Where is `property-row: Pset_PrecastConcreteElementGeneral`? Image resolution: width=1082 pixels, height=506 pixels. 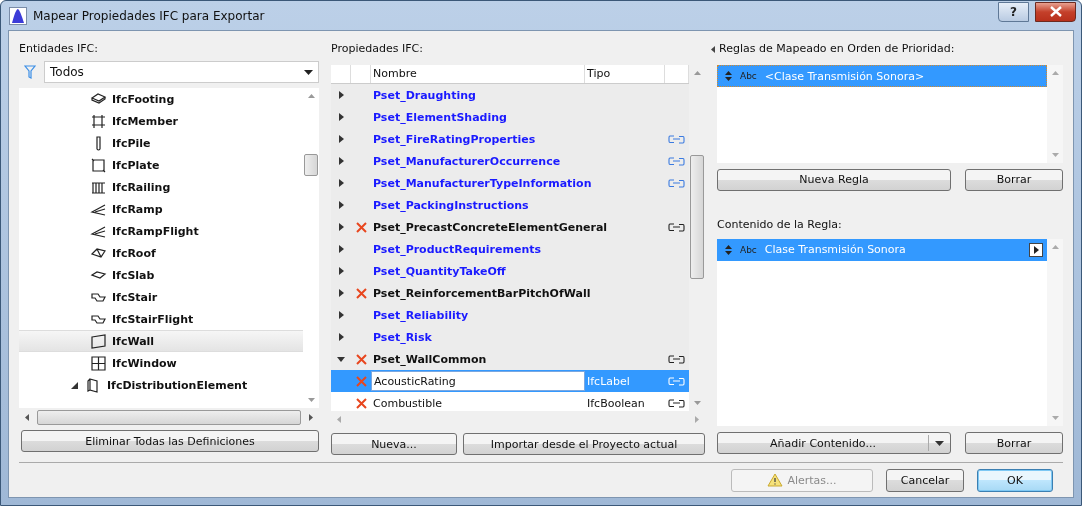 property-row: Pset_PrecastConcreteElementGeneral is located at coordinates (510, 227).